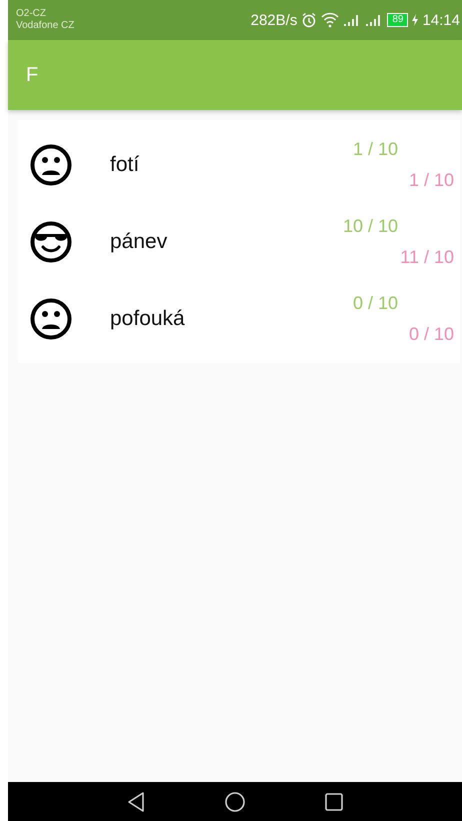 This screenshot has width=462, height=821. Describe the element at coordinates (370, 226) in the screenshot. I see `score-text: 10 / 10` at that location.